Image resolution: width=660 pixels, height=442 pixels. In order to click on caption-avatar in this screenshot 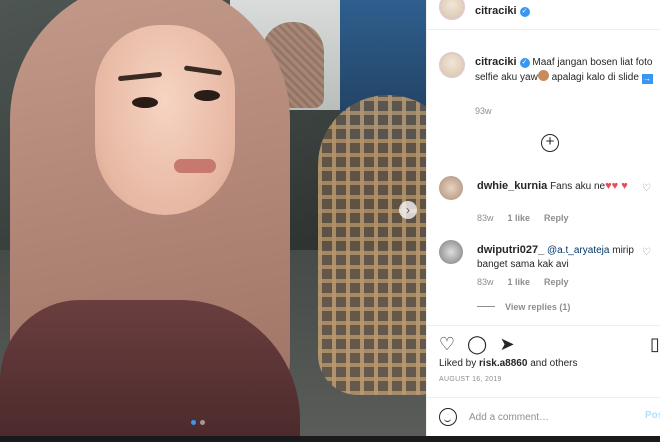, I will do `click(452, 65)`.